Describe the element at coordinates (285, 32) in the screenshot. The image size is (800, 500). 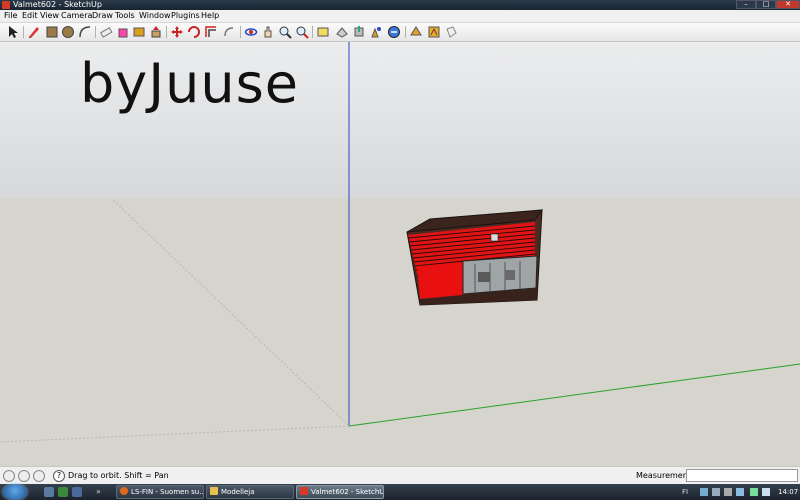
I see `zoom-icon` at that location.